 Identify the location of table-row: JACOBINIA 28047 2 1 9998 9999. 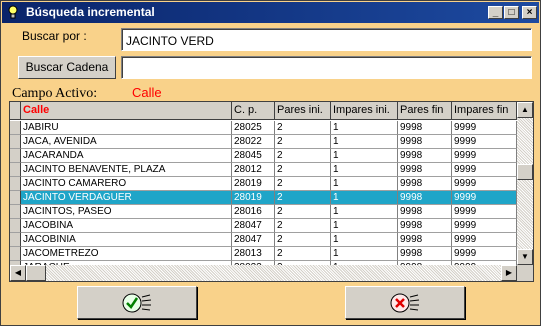
(263, 240).